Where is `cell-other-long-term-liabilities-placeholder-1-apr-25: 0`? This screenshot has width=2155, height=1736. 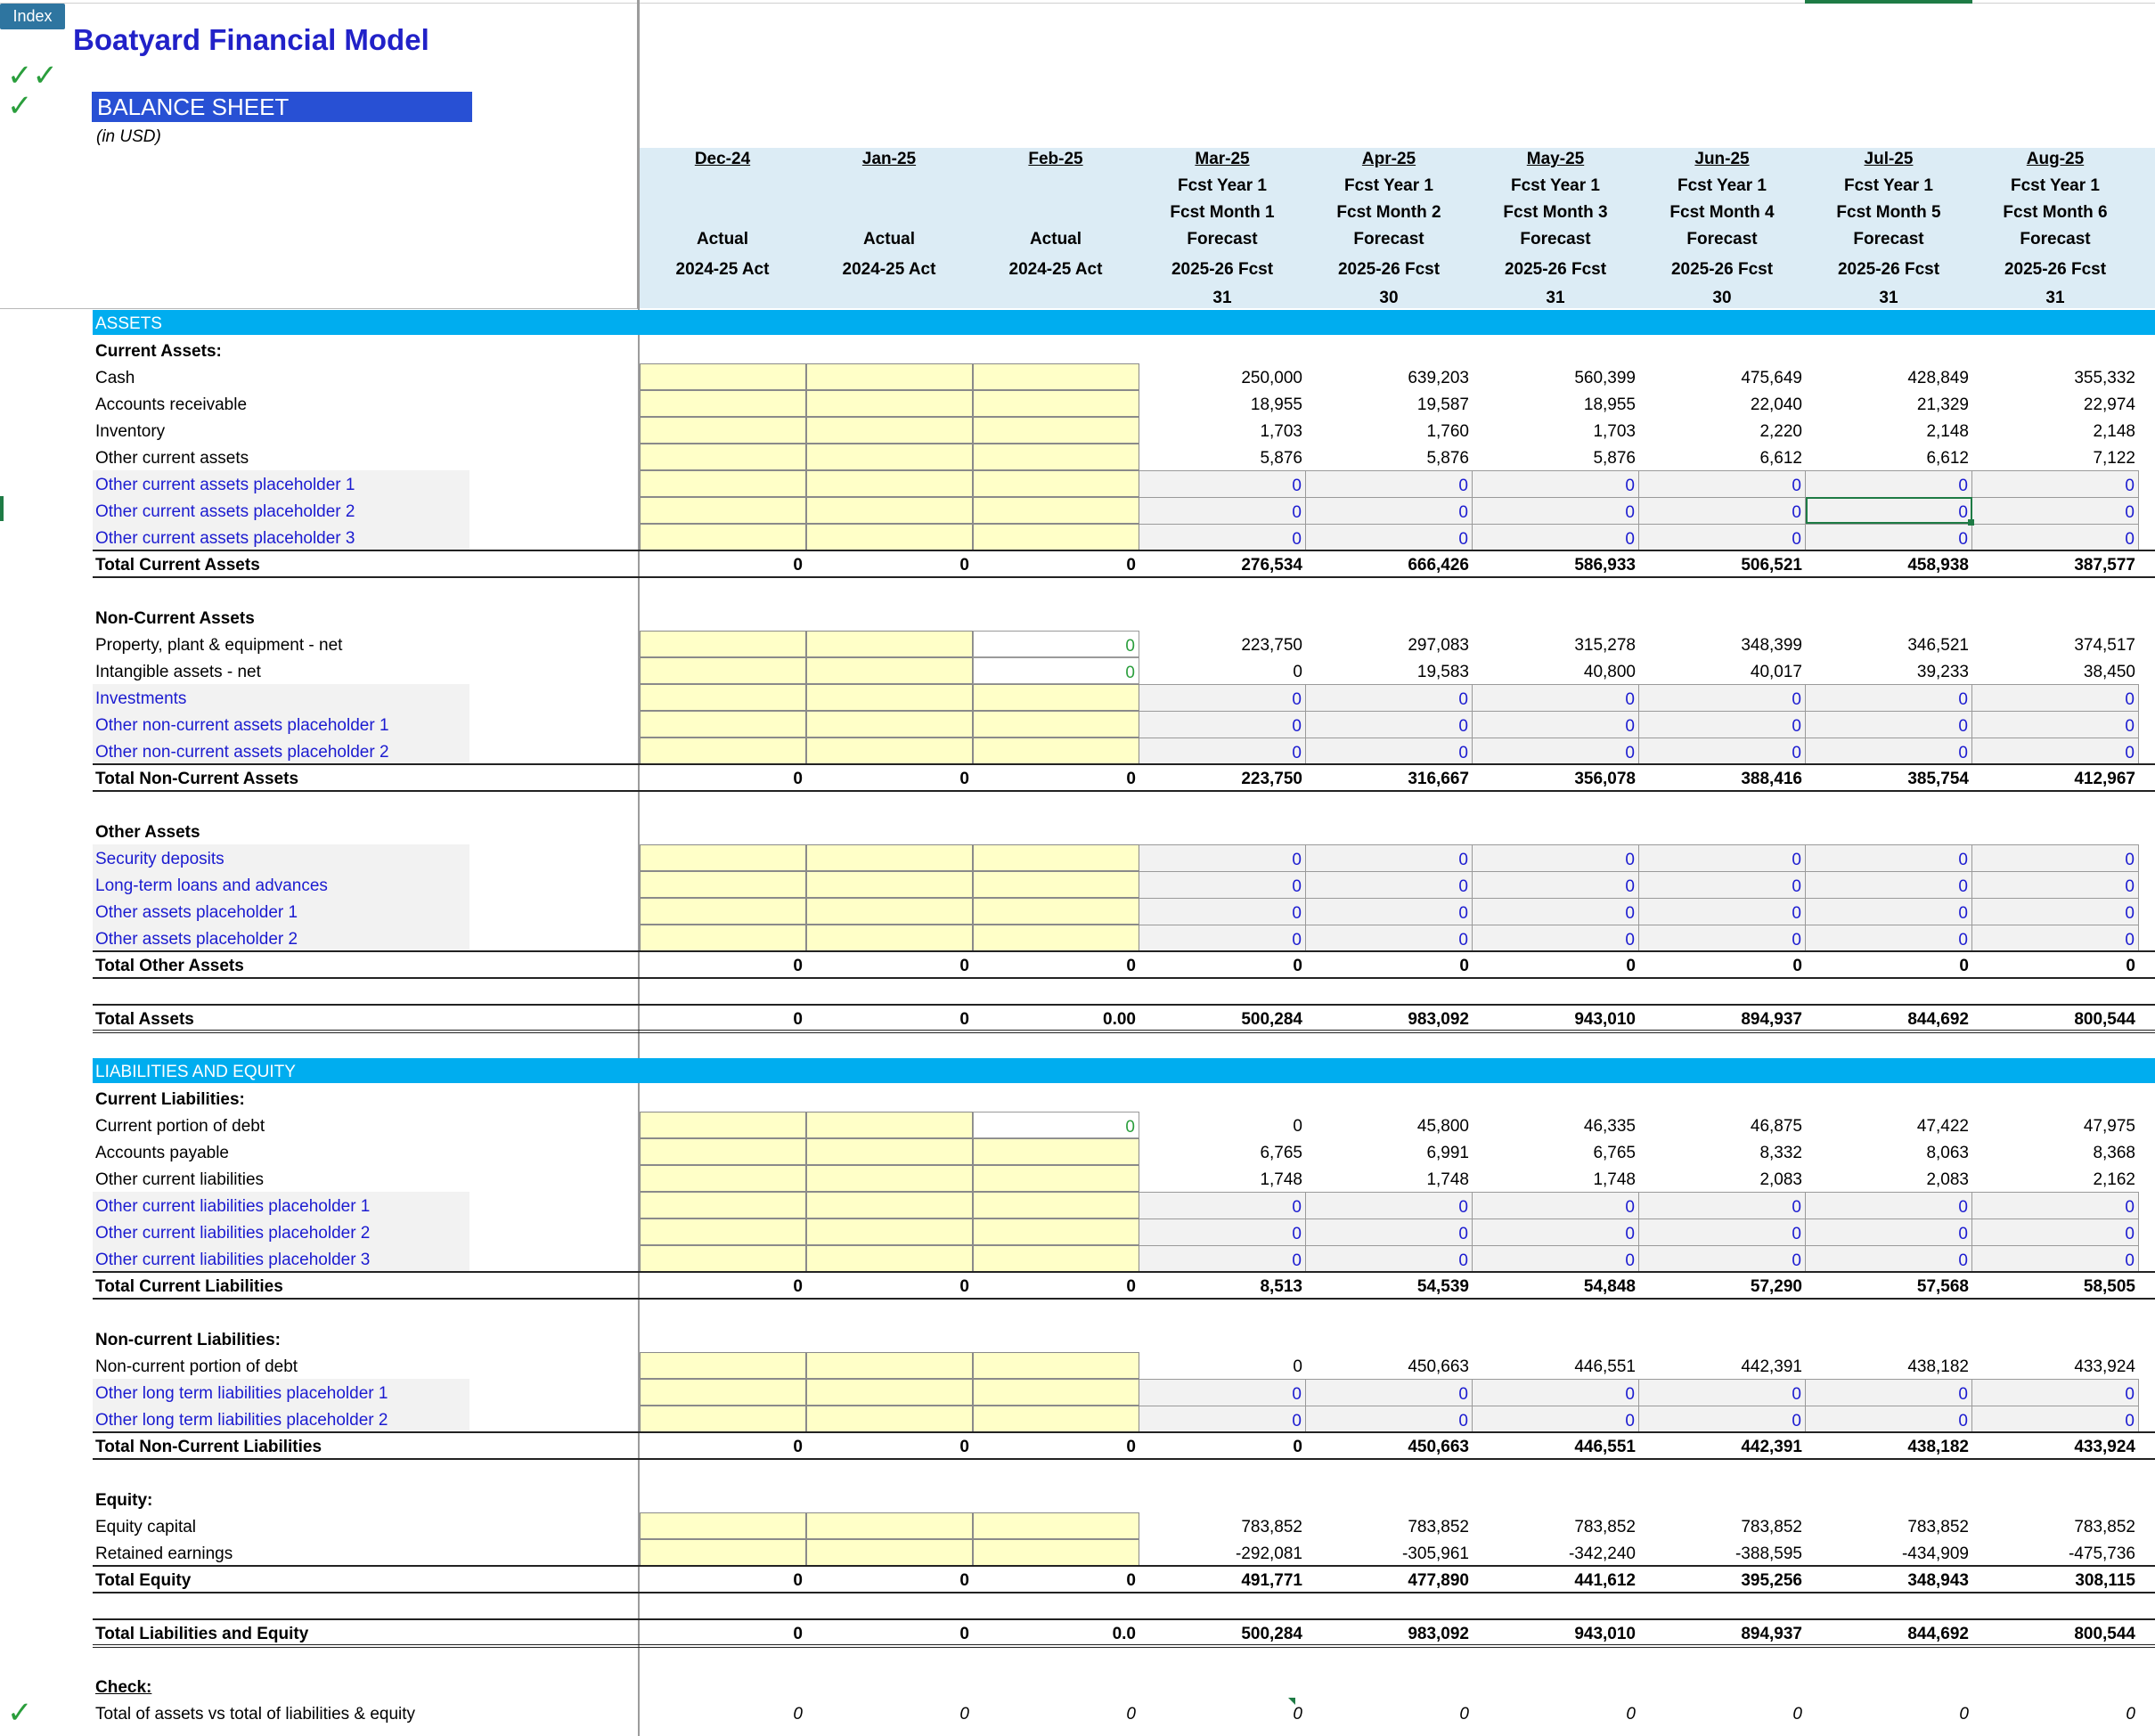 cell-other-long-term-liabilities-placeholder-1-apr-25: 0 is located at coordinates (1389, 1392).